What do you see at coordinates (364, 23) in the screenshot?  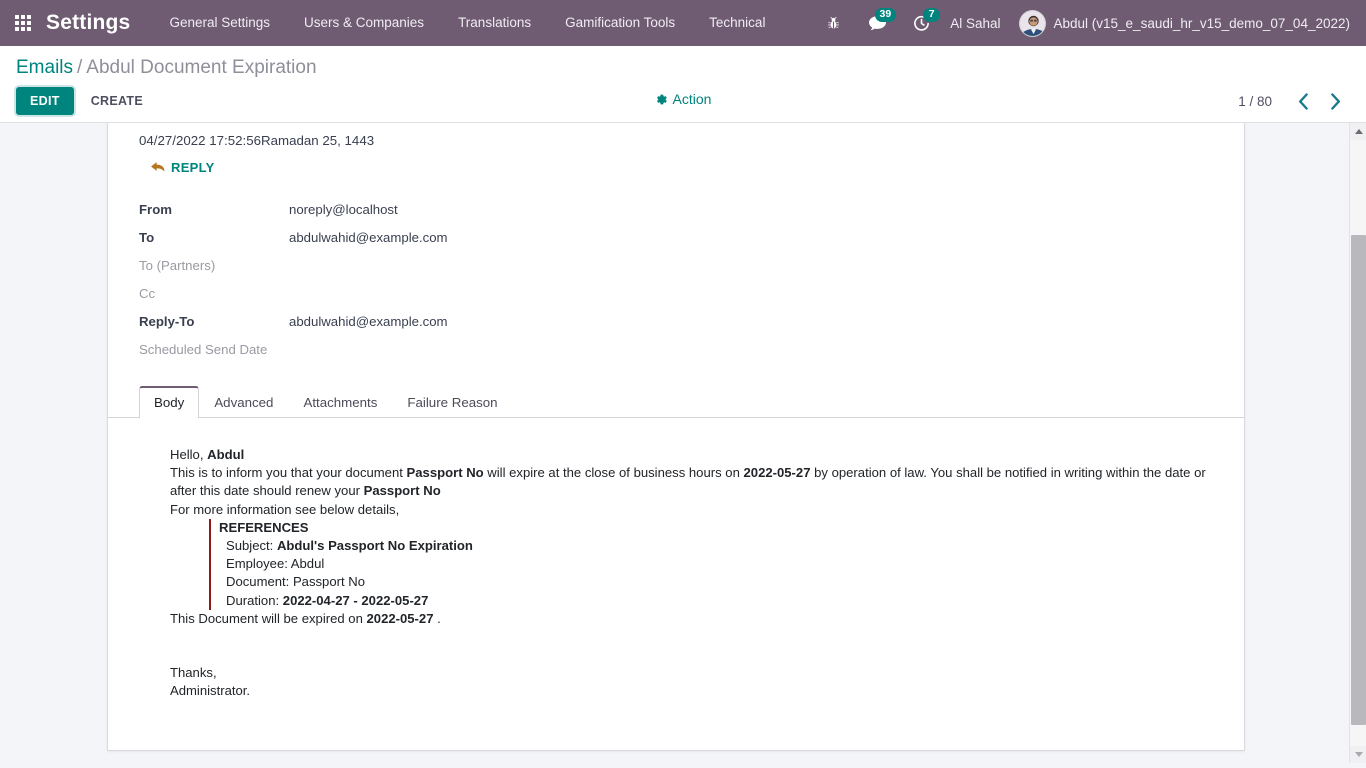 I see `menu-users-companies: Users & Companies` at bounding box center [364, 23].